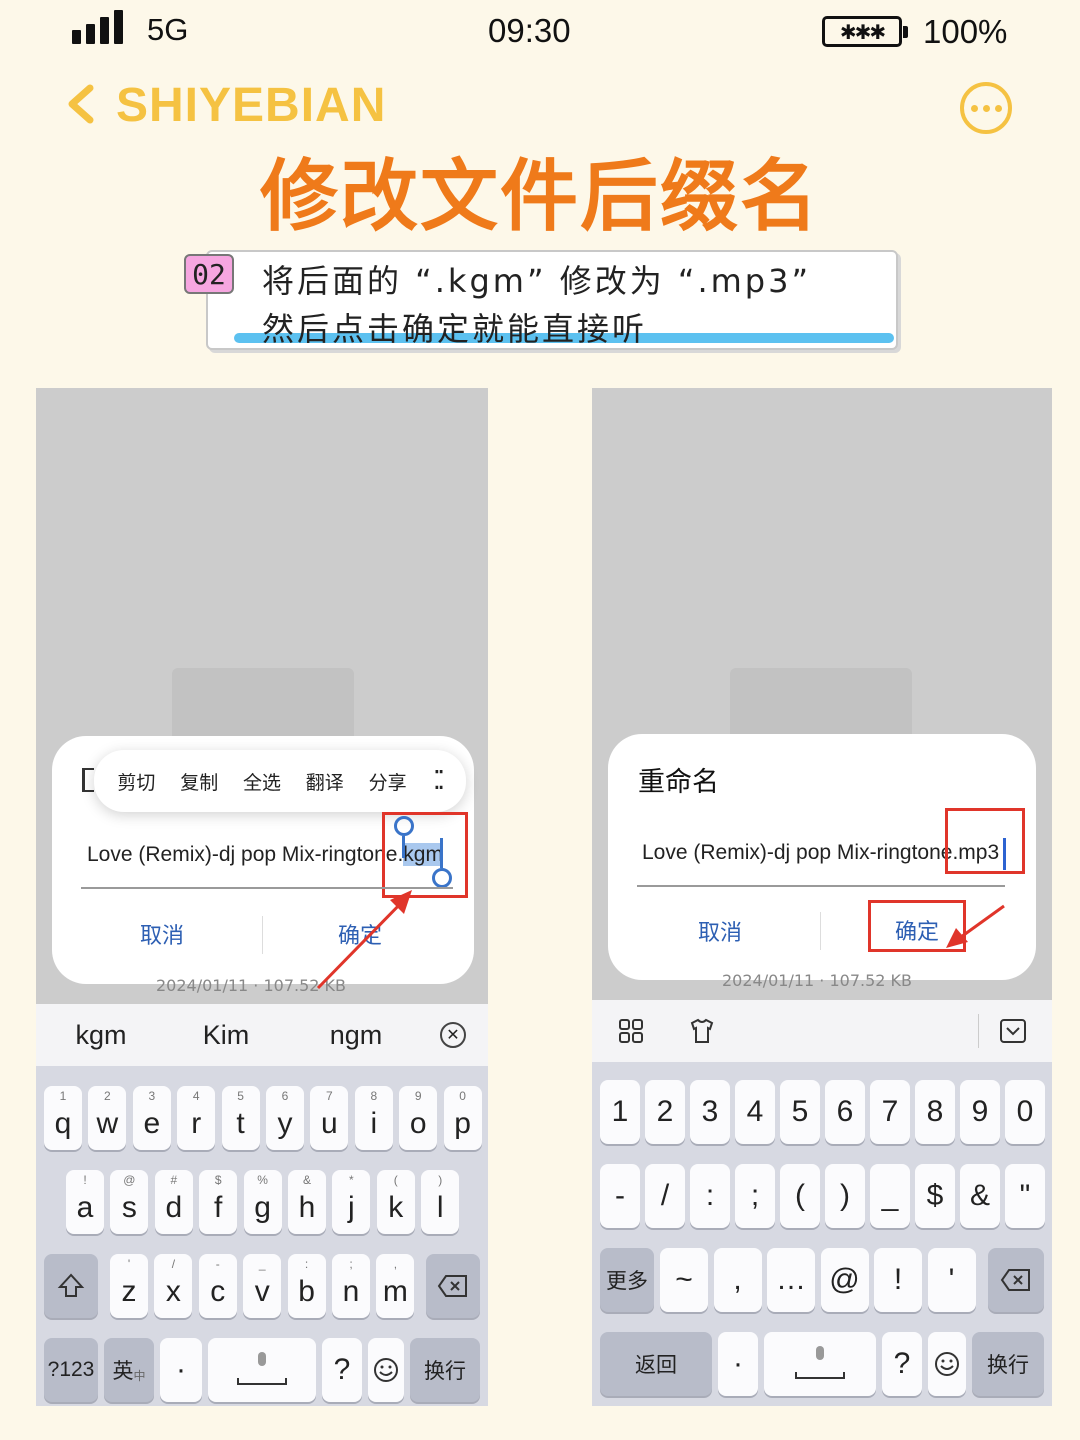 The image size is (1080, 1440). I want to click on skin-icon, so click(702, 1031).